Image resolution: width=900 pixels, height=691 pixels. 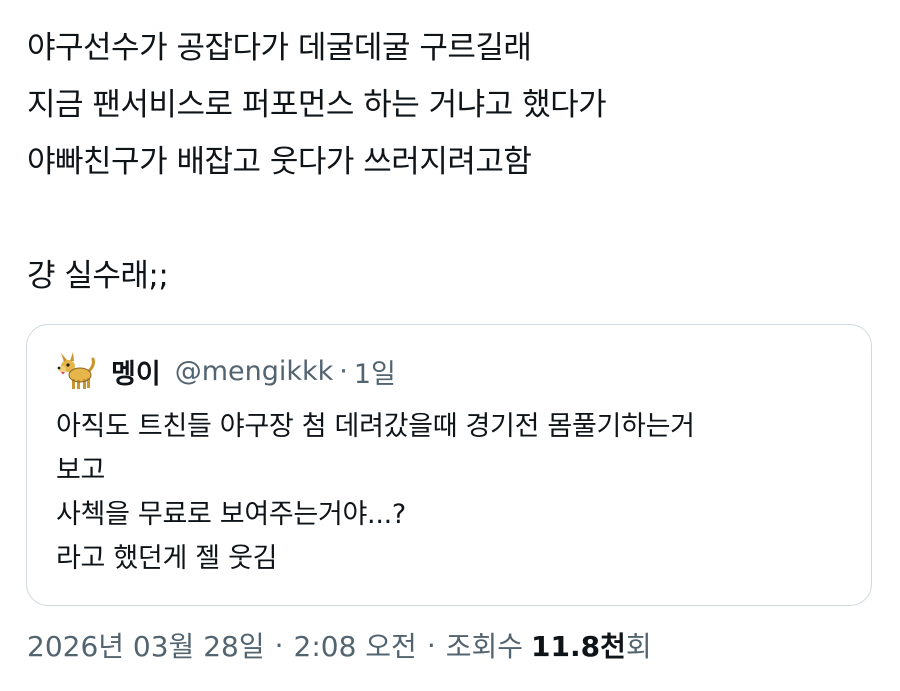 I want to click on quoted-line: 아직도 트친들 야구장 첨 데려갔을때 경기전 몸풀기하는거, so click(x=375, y=426).